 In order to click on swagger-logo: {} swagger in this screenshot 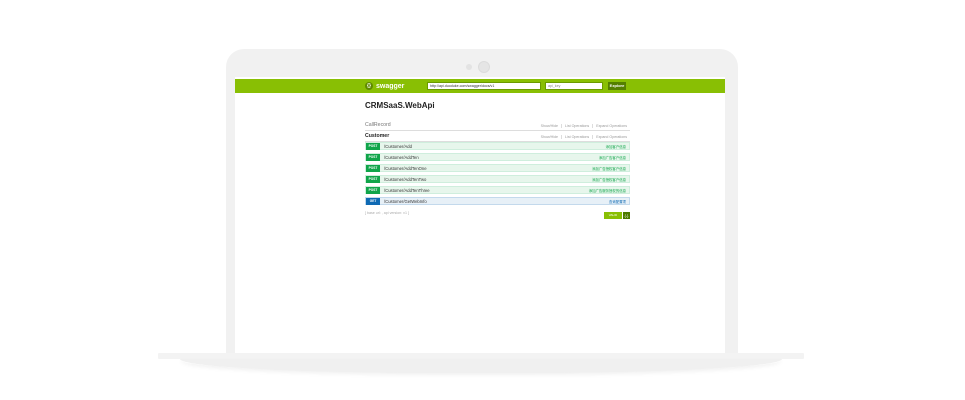, I will do `click(384, 86)`.